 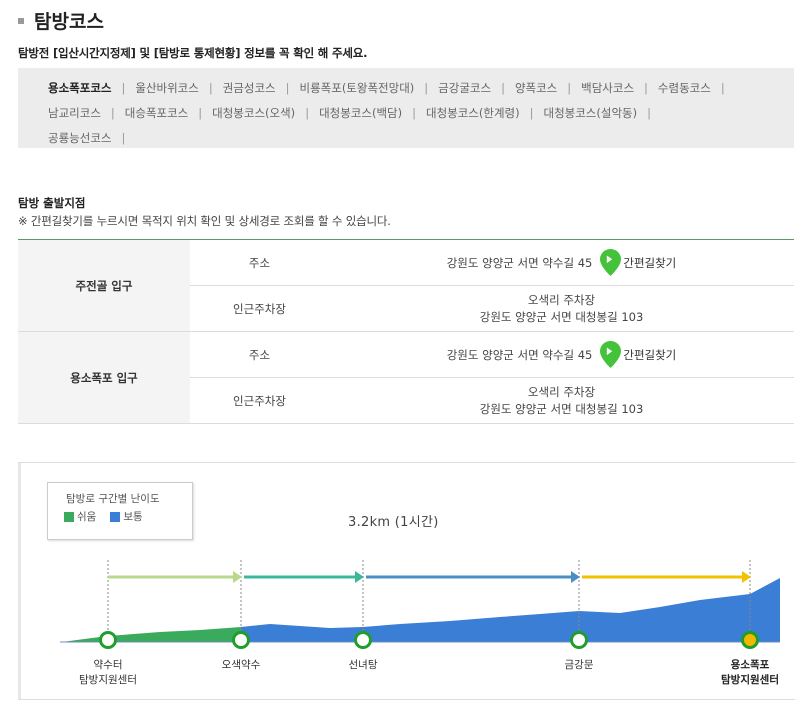 I want to click on legend-label-normal: 보통, so click(x=133, y=517).